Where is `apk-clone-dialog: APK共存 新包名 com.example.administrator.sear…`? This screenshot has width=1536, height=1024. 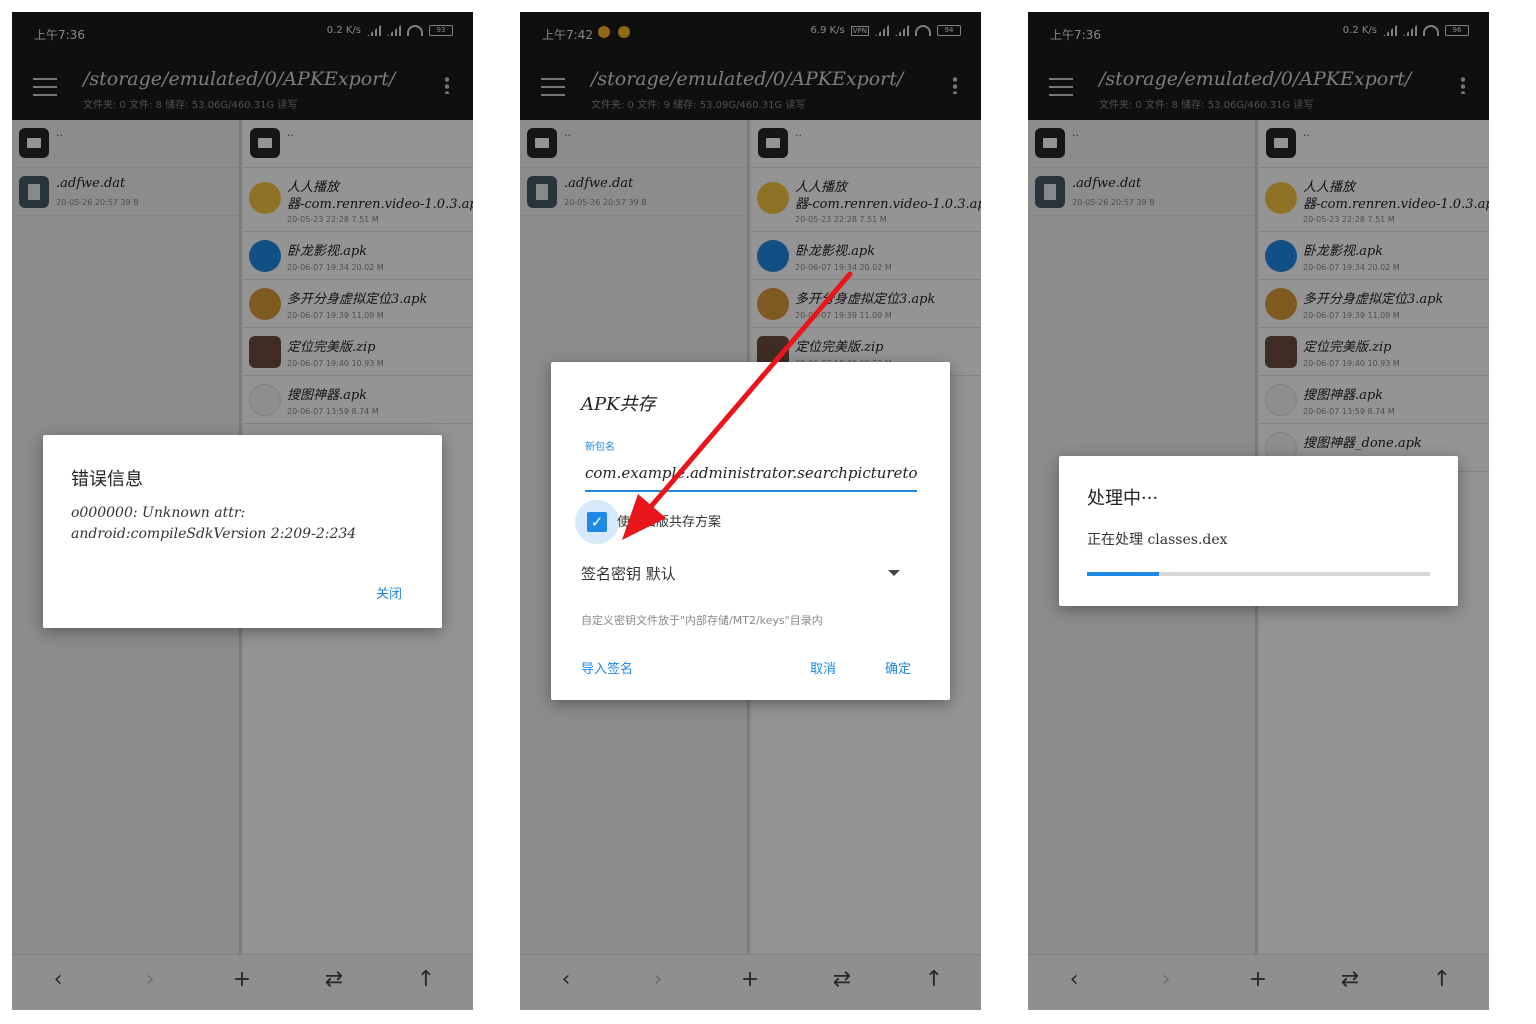
apk-clone-dialog: APK共存 新包名 com.example.administrator.sear… is located at coordinates (750, 531).